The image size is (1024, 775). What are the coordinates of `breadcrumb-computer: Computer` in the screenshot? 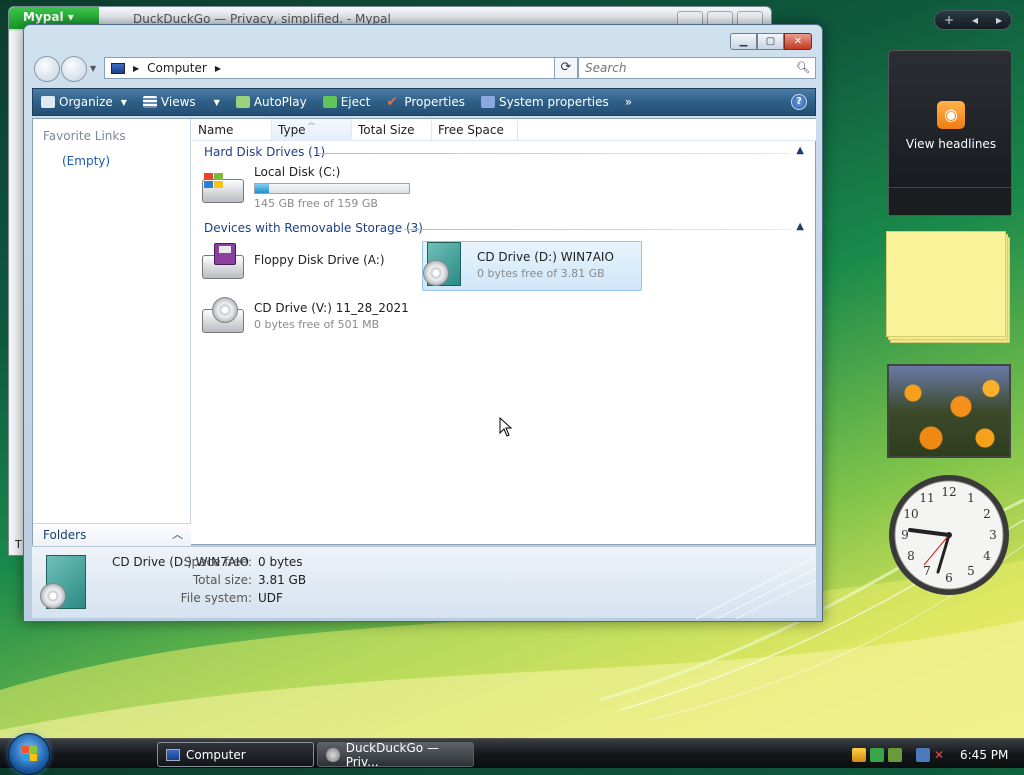 It's located at (177, 68).